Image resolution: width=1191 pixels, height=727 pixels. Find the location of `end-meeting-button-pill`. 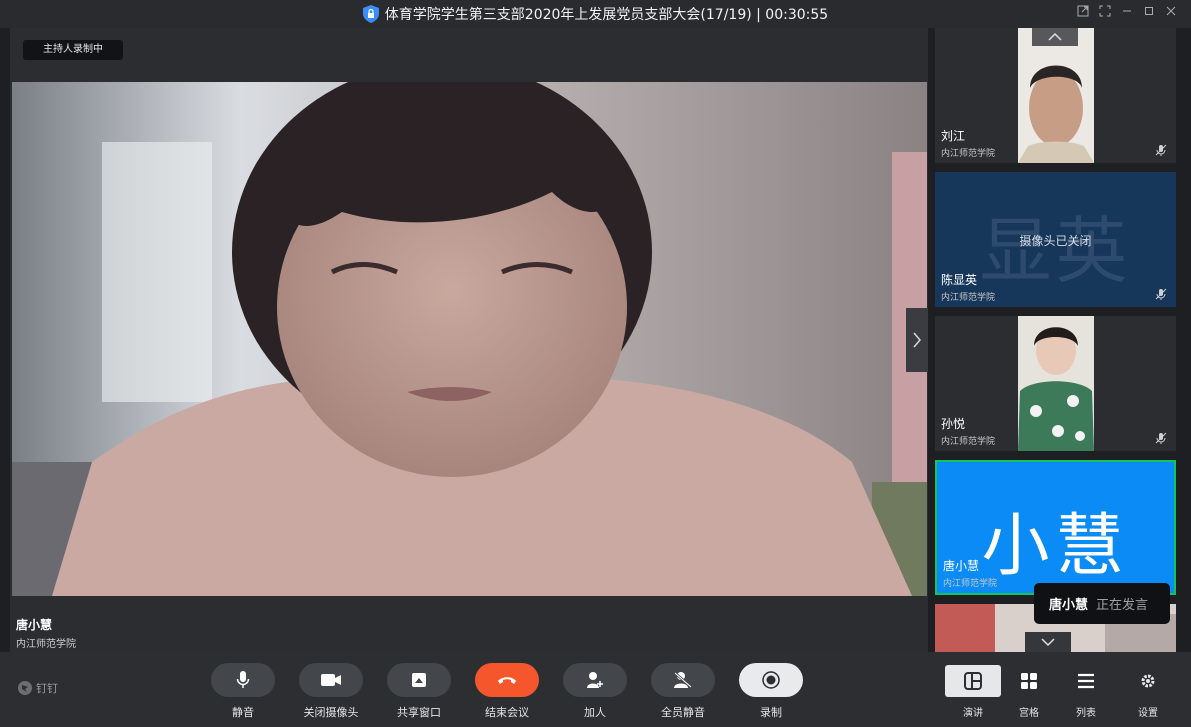

end-meeting-button-pill is located at coordinates (507, 680).